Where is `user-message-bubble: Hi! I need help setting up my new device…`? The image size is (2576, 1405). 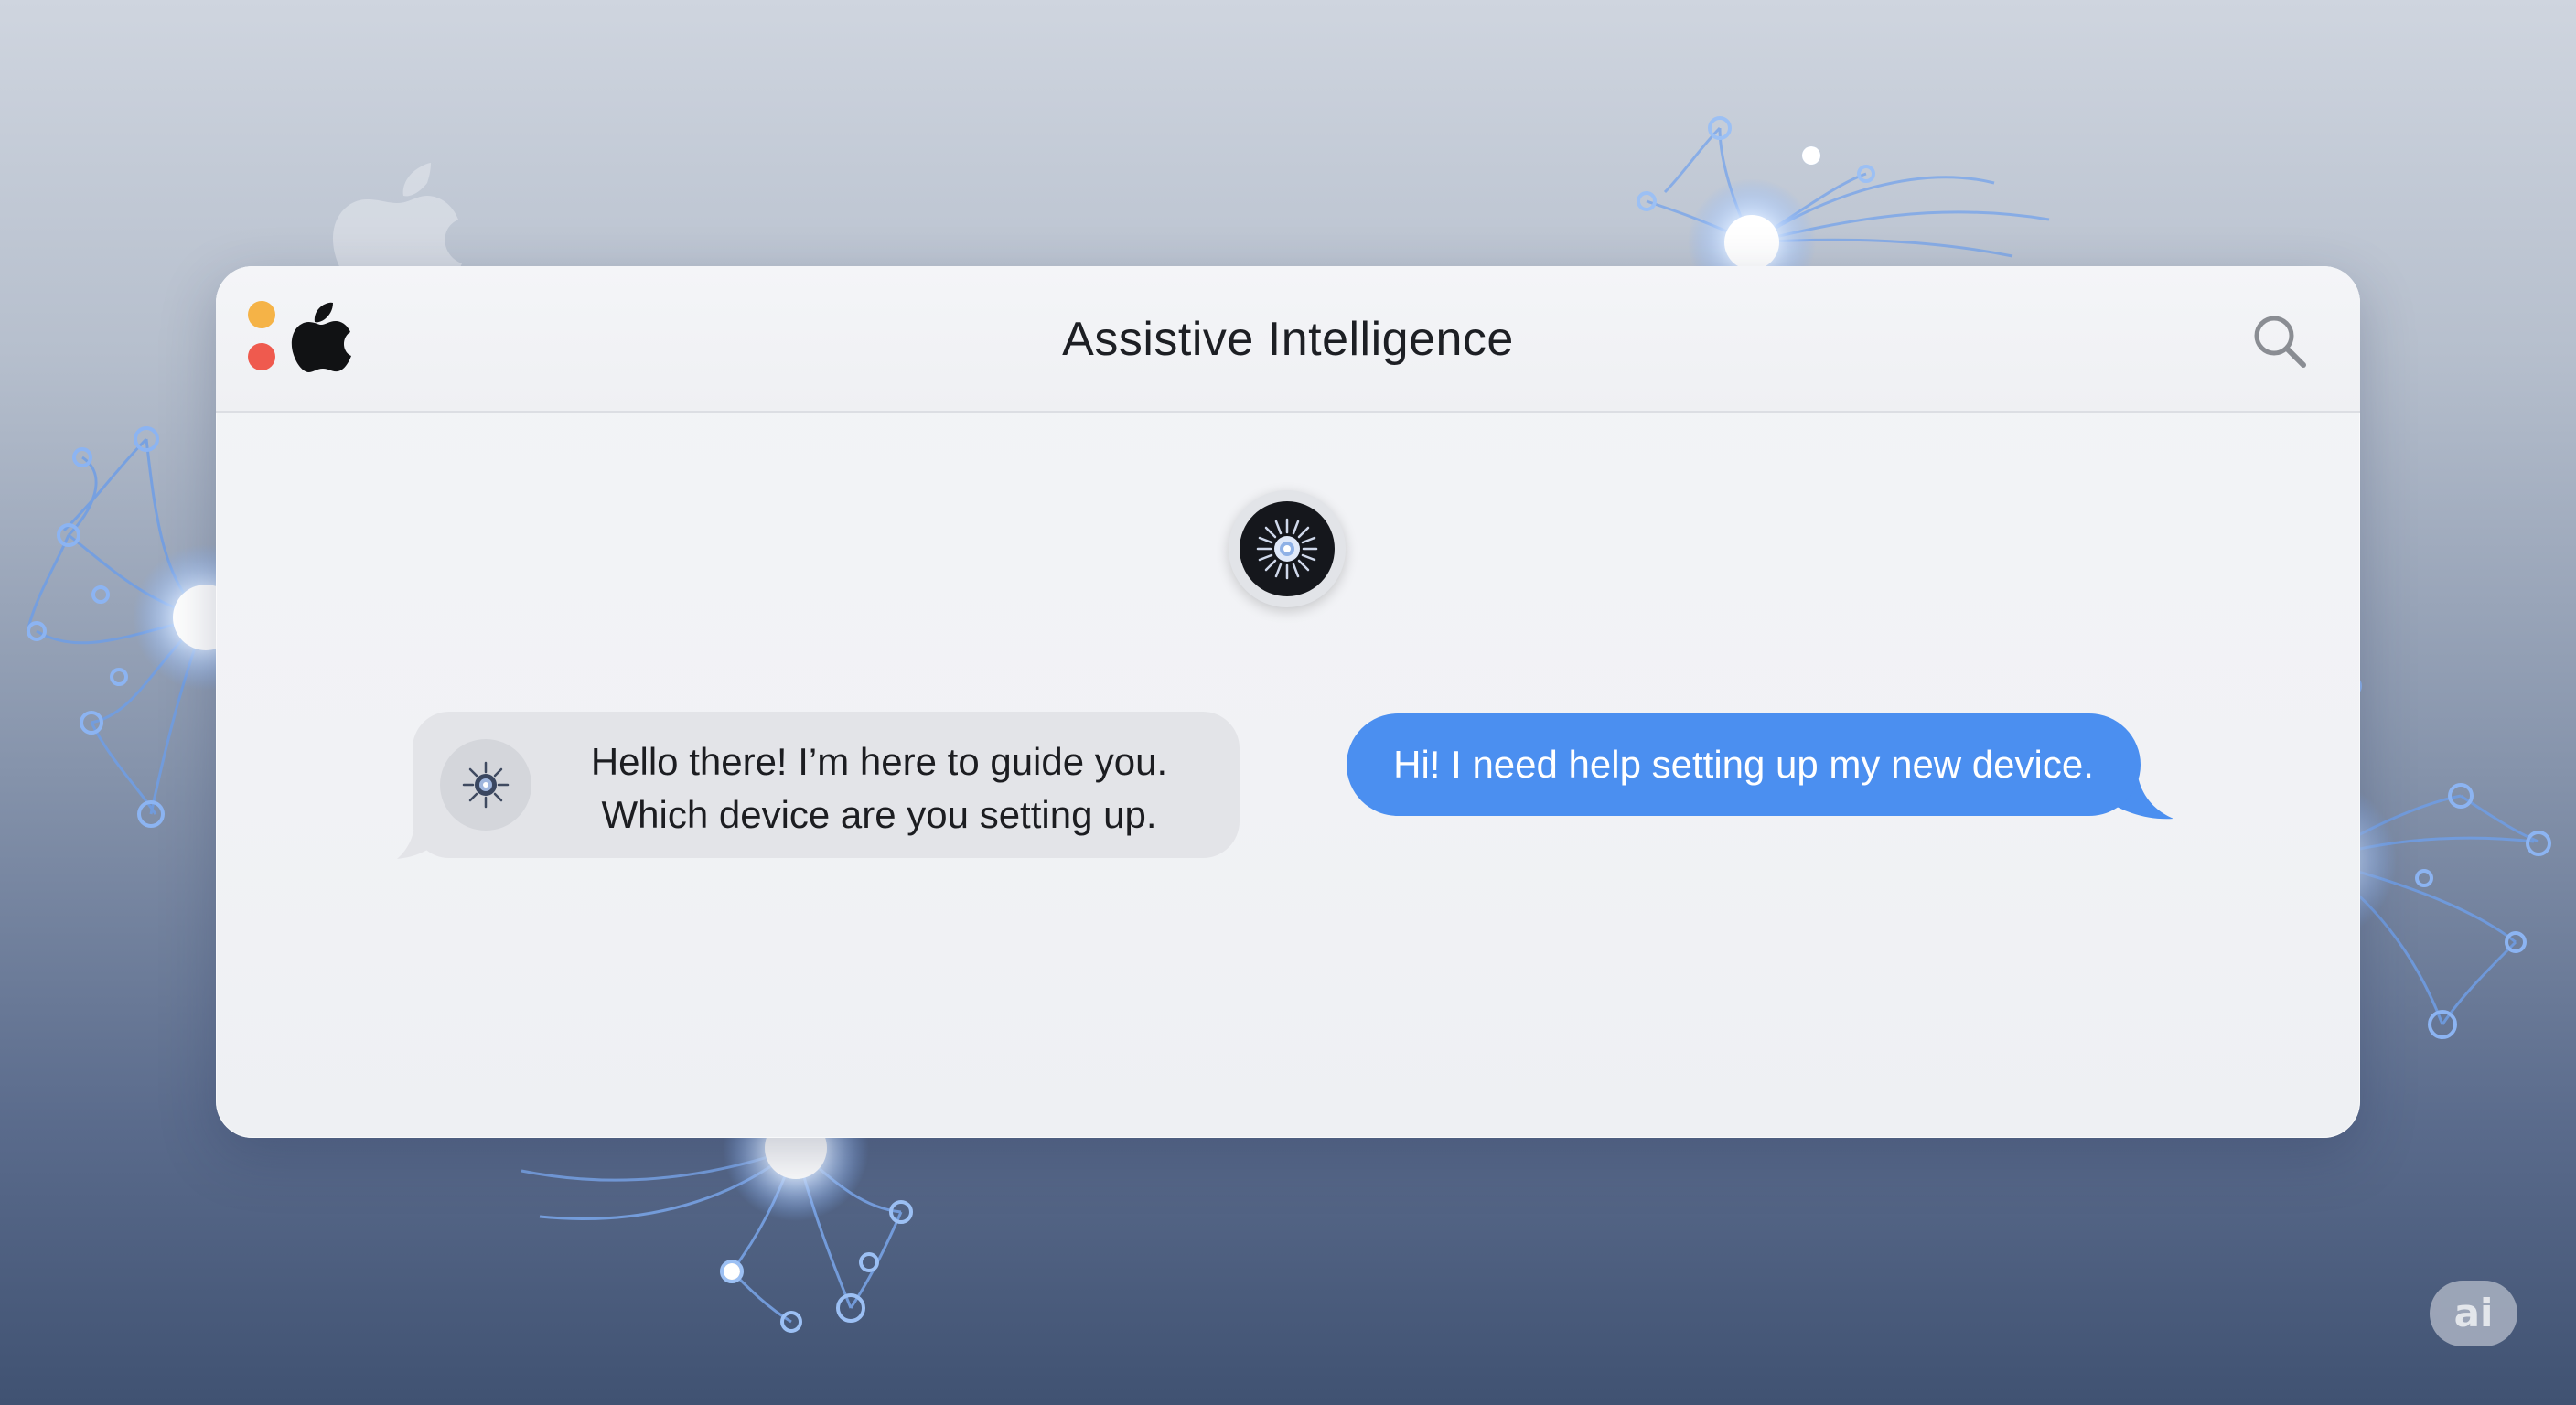
user-message-bubble: Hi! I need help setting up my new device… is located at coordinates (1744, 764).